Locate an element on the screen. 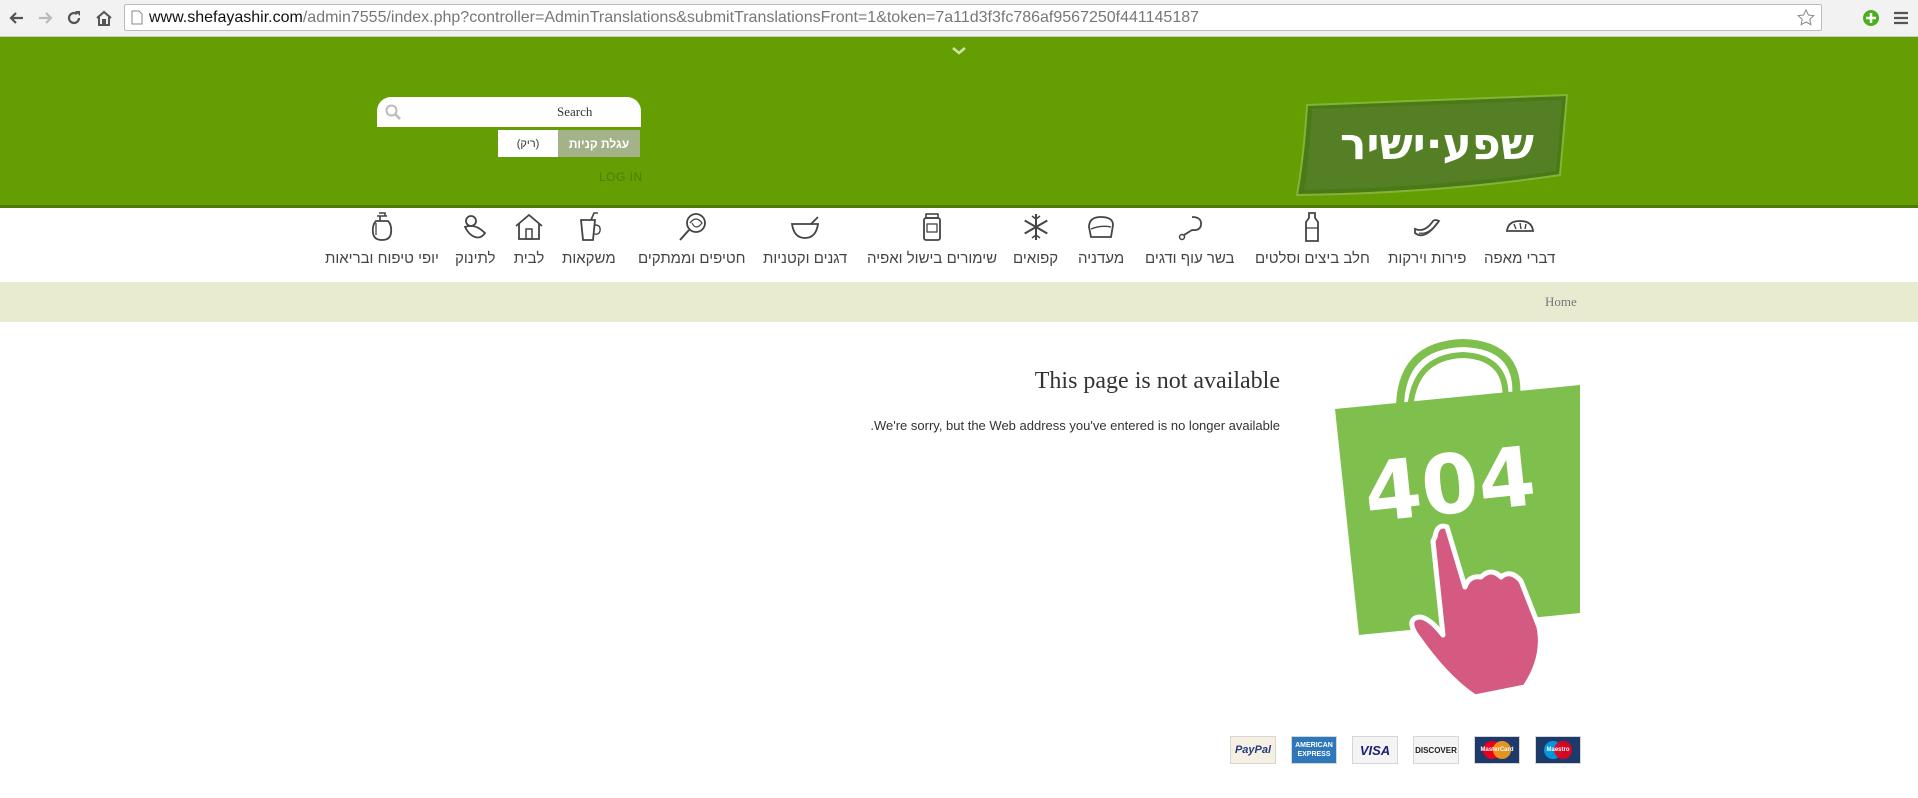 The width and height of the screenshot is (1918, 798). search-icon is located at coordinates (393, 112).